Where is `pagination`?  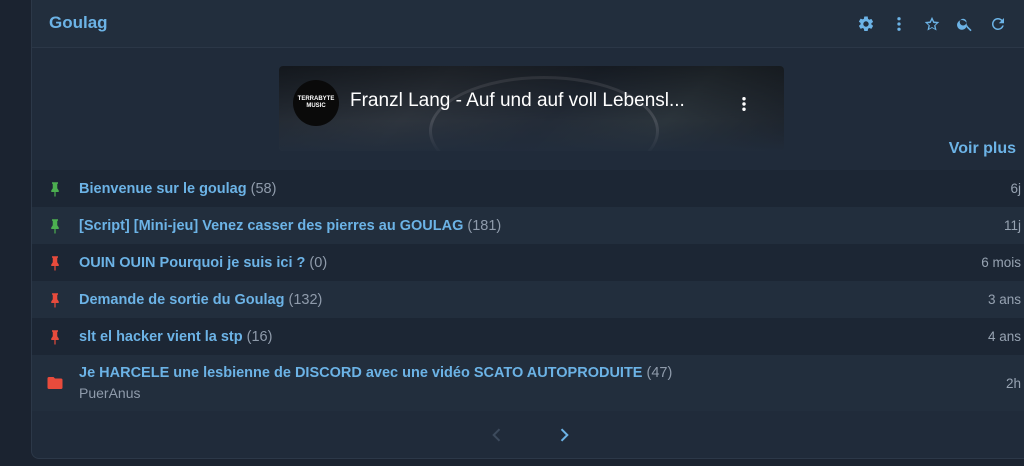
pagination is located at coordinates (528, 435).